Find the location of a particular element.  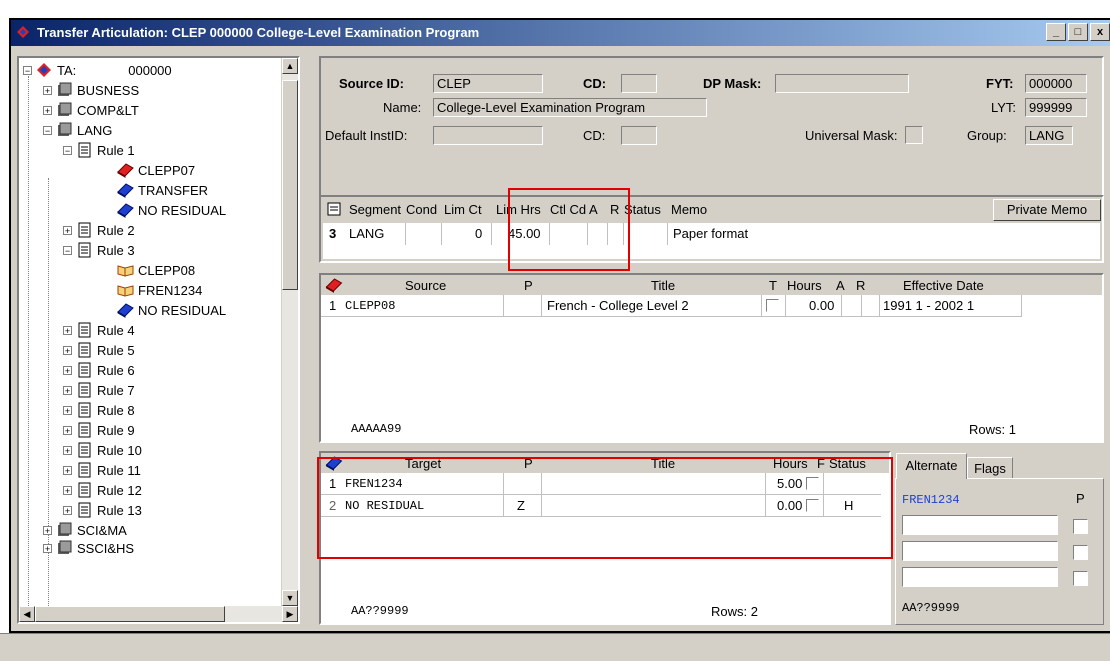

tree-item-rule-7: + Rule 7 is located at coordinates (99, 390).